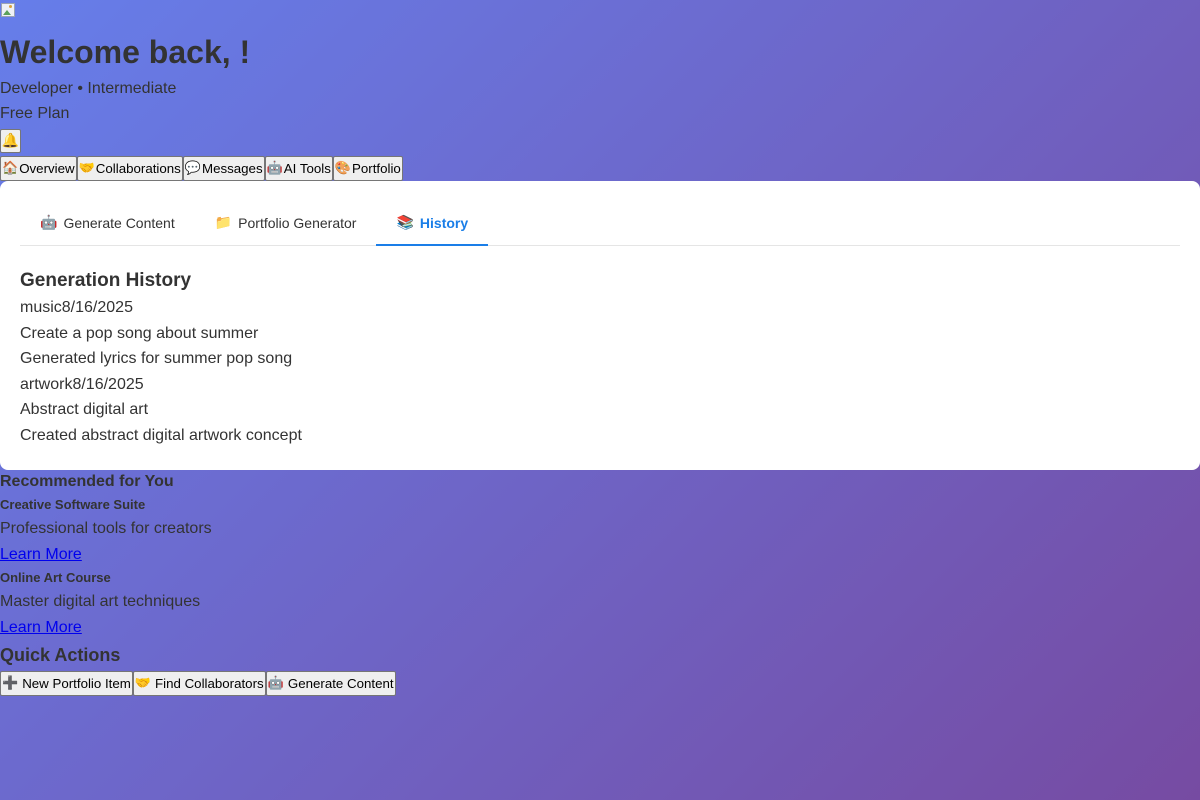 This screenshot has width=1200, height=800. Describe the element at coordinates (46, 384) in the screenshot. I see `history-type: artwork` at that location.